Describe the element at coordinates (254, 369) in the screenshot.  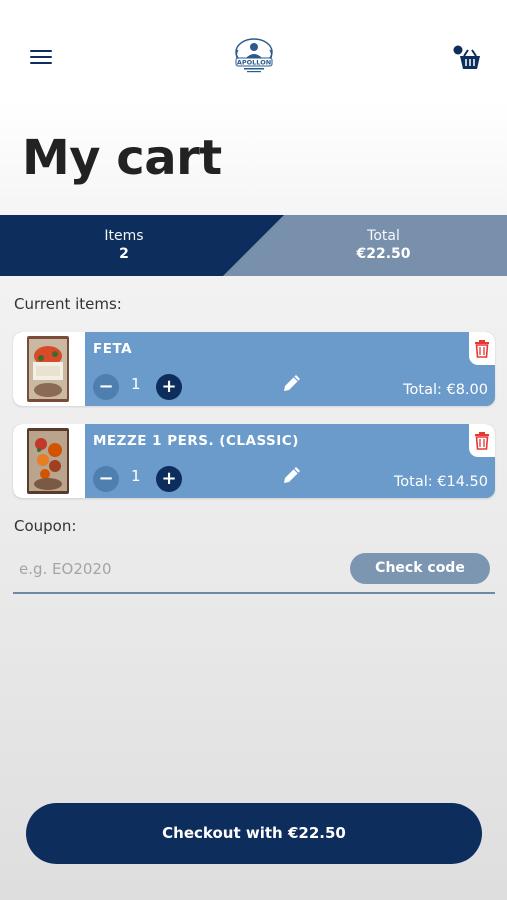
I see `cart-item: FETA − 1 + Total: €8.00` at that location.